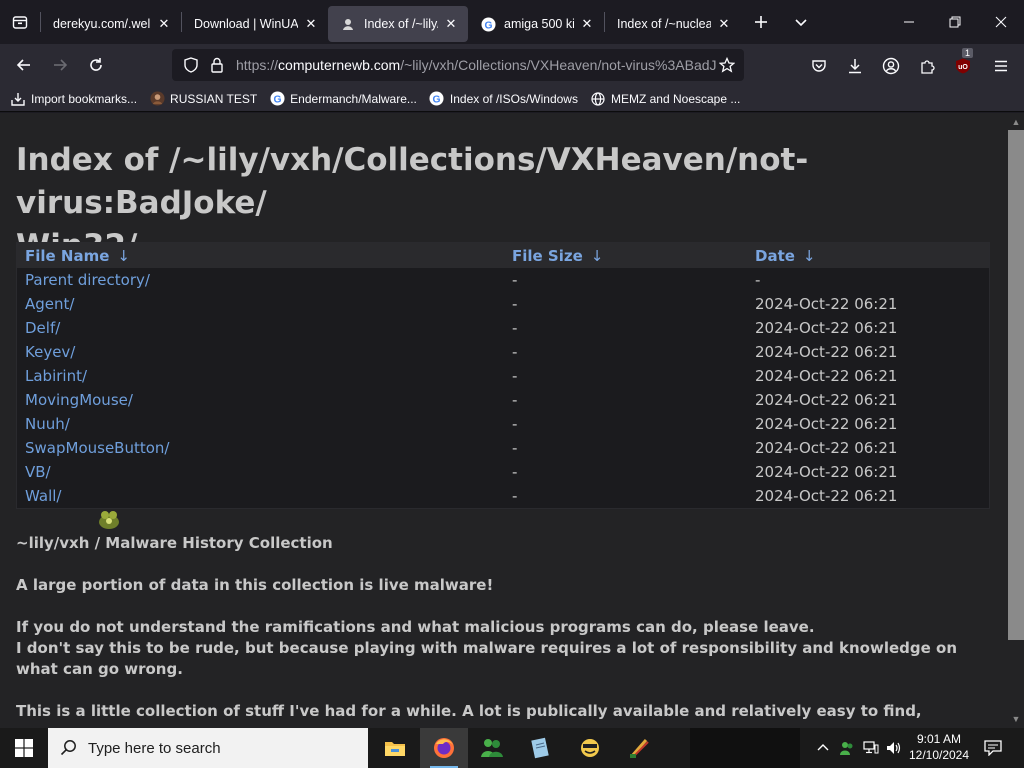 The width and height of the screenshot is (1024, 768). I want to click on scroll-up-arrow-icon: ▲, so click(1016, 122).